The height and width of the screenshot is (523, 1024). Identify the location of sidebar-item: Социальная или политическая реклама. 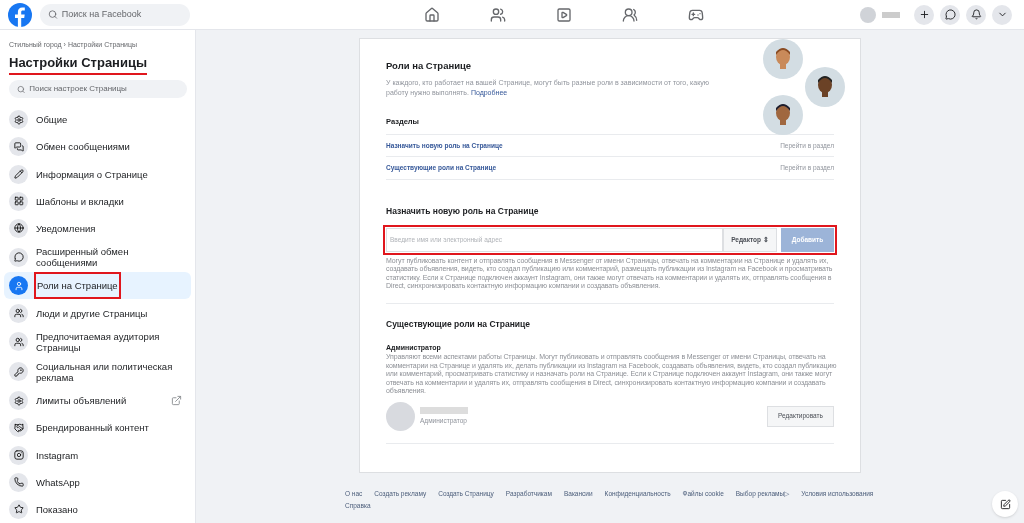
(97, 371).